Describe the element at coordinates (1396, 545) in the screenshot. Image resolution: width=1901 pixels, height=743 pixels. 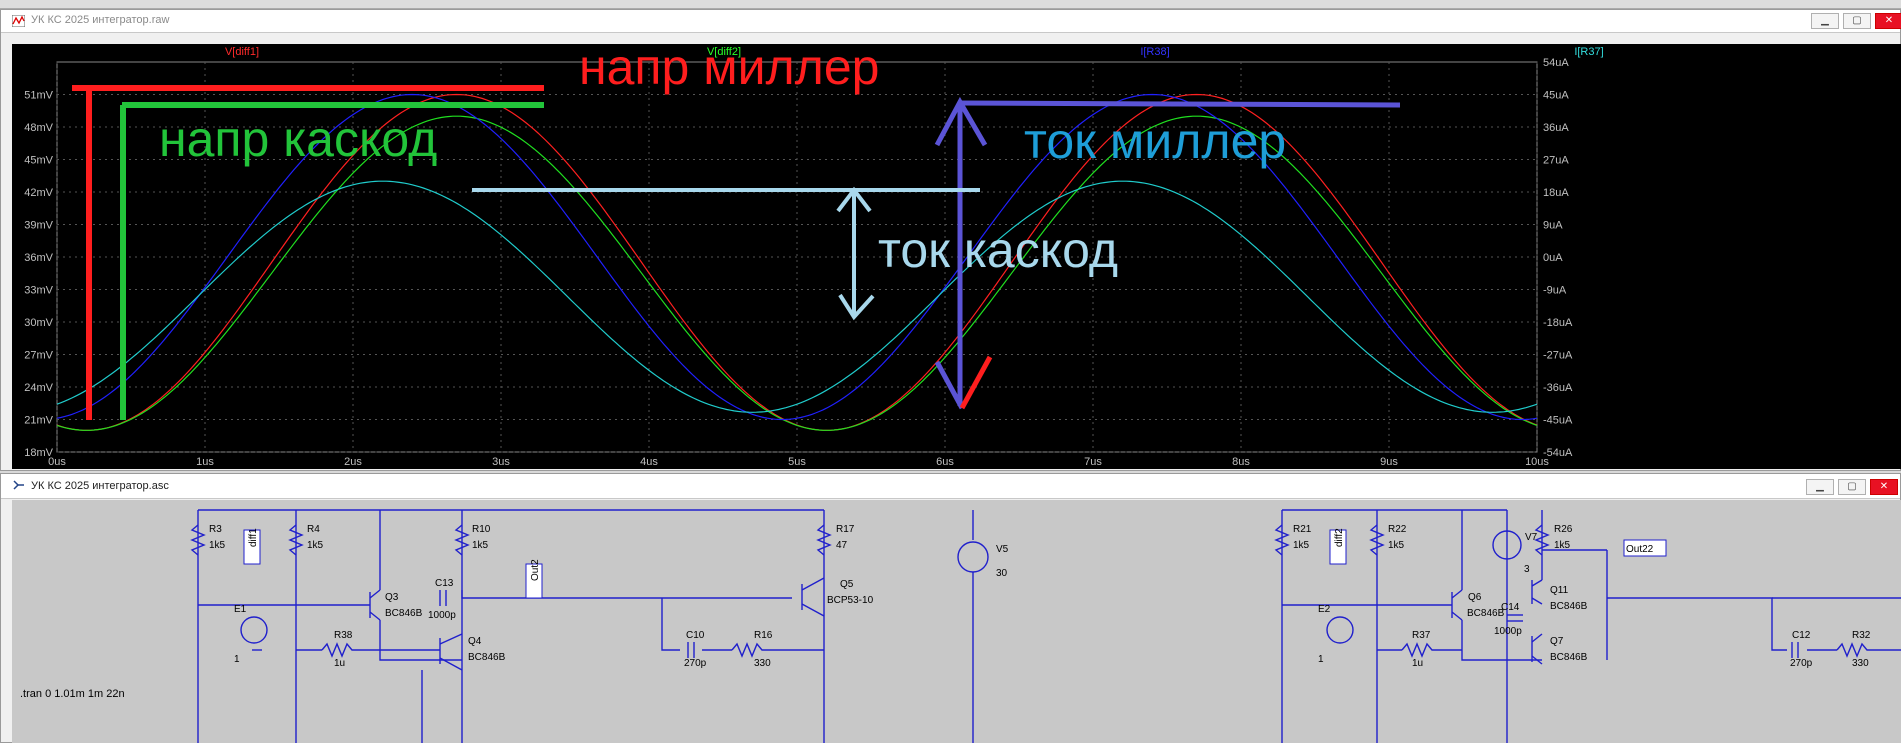
I see `label-R22v: 1k5` at that location.